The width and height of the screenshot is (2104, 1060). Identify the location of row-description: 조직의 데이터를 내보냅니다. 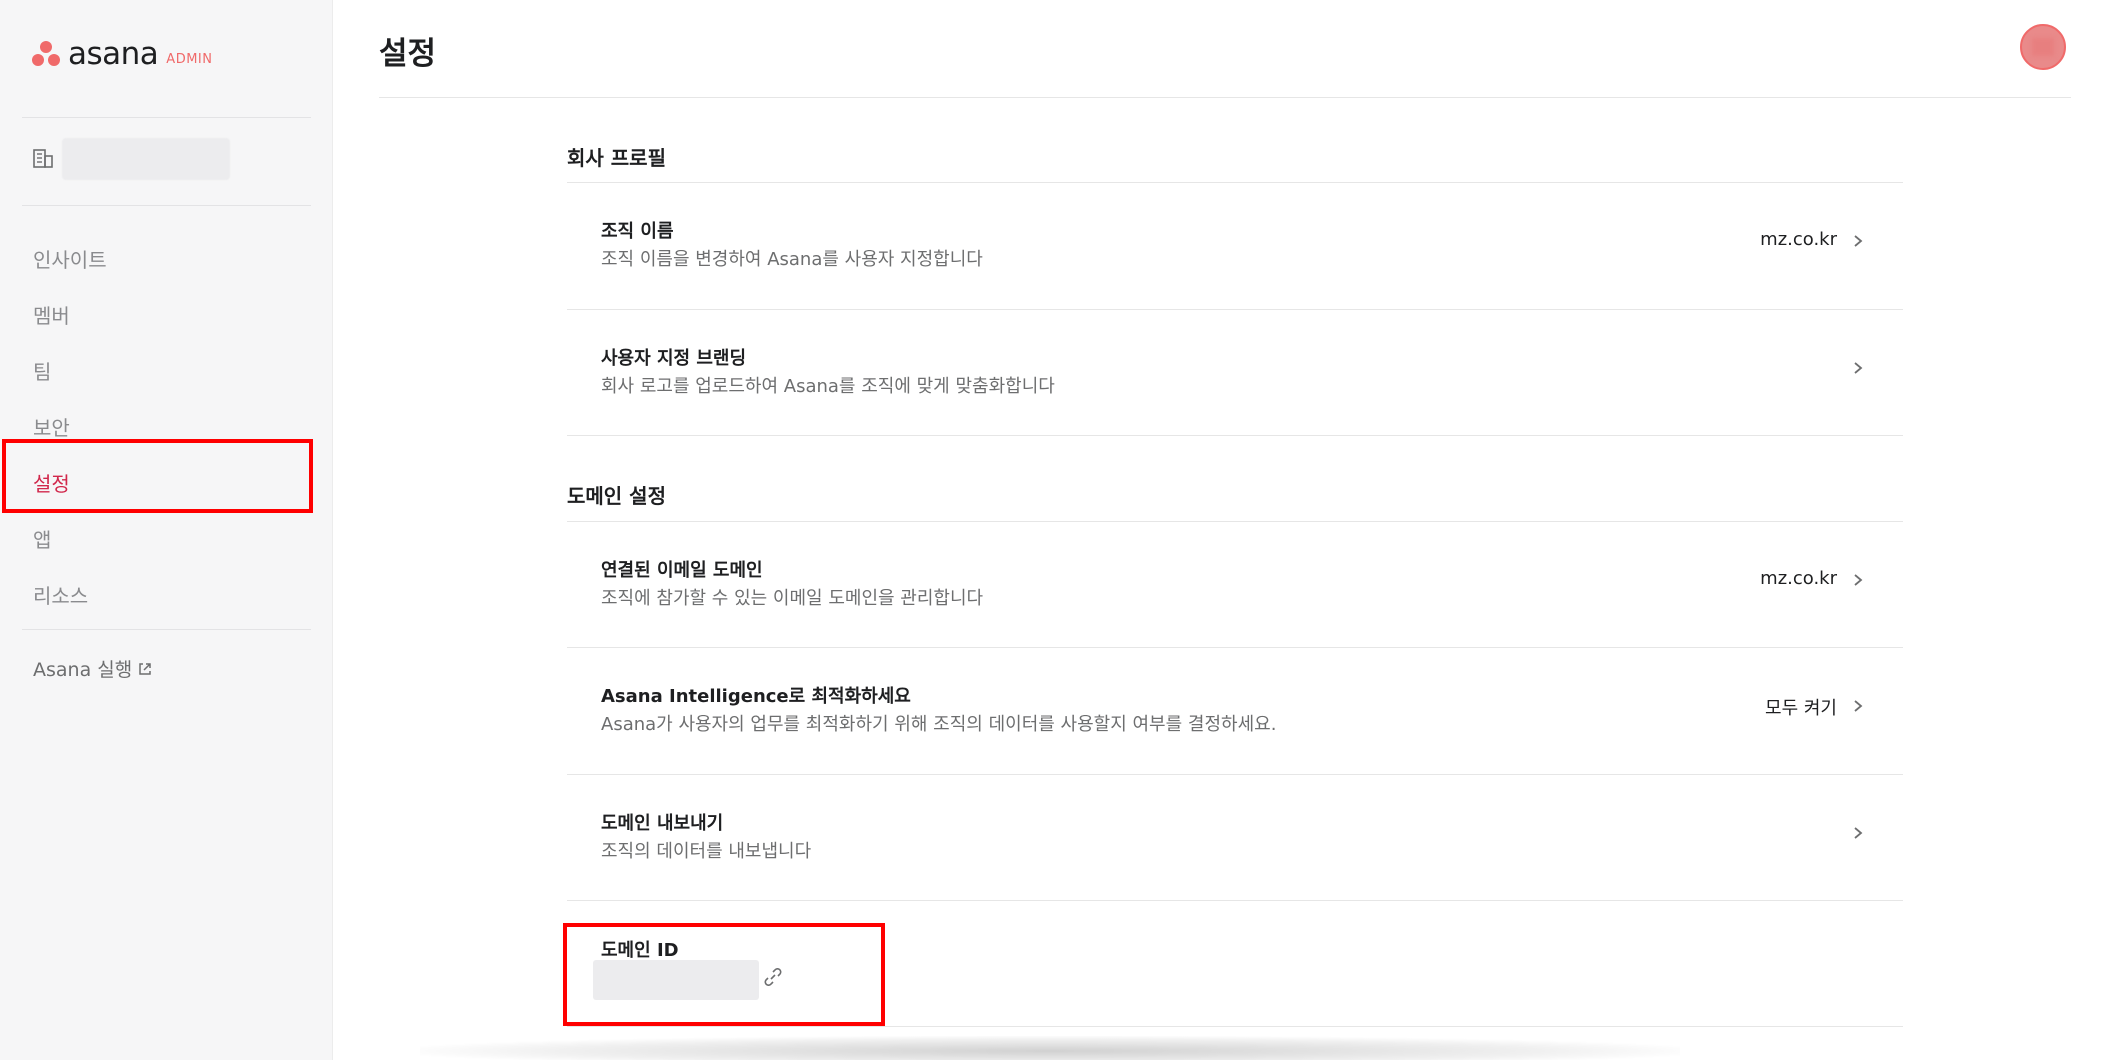
(706, 851).